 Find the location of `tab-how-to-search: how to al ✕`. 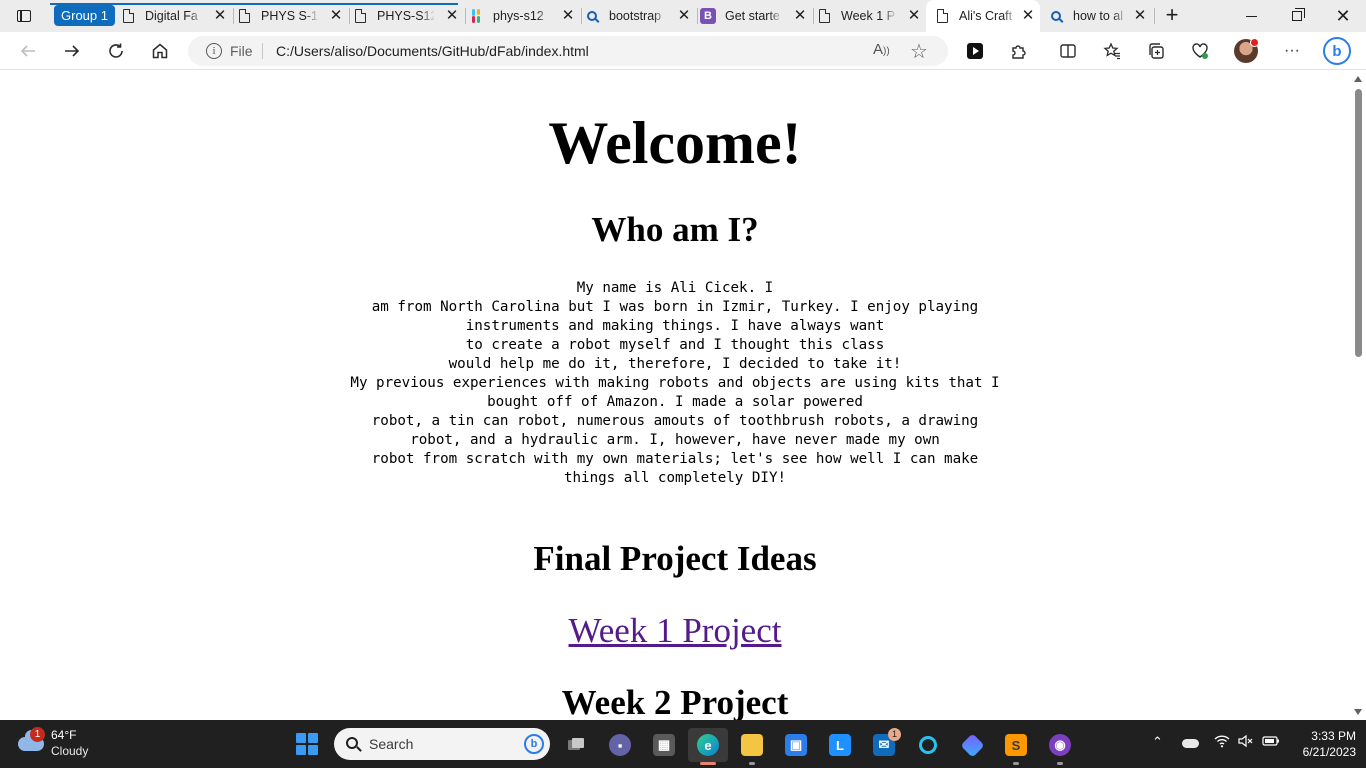

tab-how-to-search: how to al ✕ is located at coordinates (1100, 16).